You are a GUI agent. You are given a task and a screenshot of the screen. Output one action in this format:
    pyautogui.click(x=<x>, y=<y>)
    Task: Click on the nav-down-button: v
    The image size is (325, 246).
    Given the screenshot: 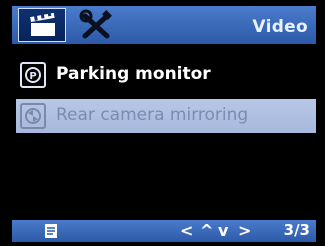 What is the action you would take?
    pyautogui.click(x=223, y=230)
    